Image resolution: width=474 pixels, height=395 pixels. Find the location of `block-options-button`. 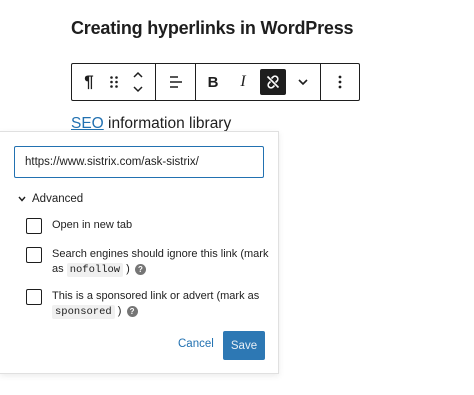

block-options-button is located at coordinates (340, 82).